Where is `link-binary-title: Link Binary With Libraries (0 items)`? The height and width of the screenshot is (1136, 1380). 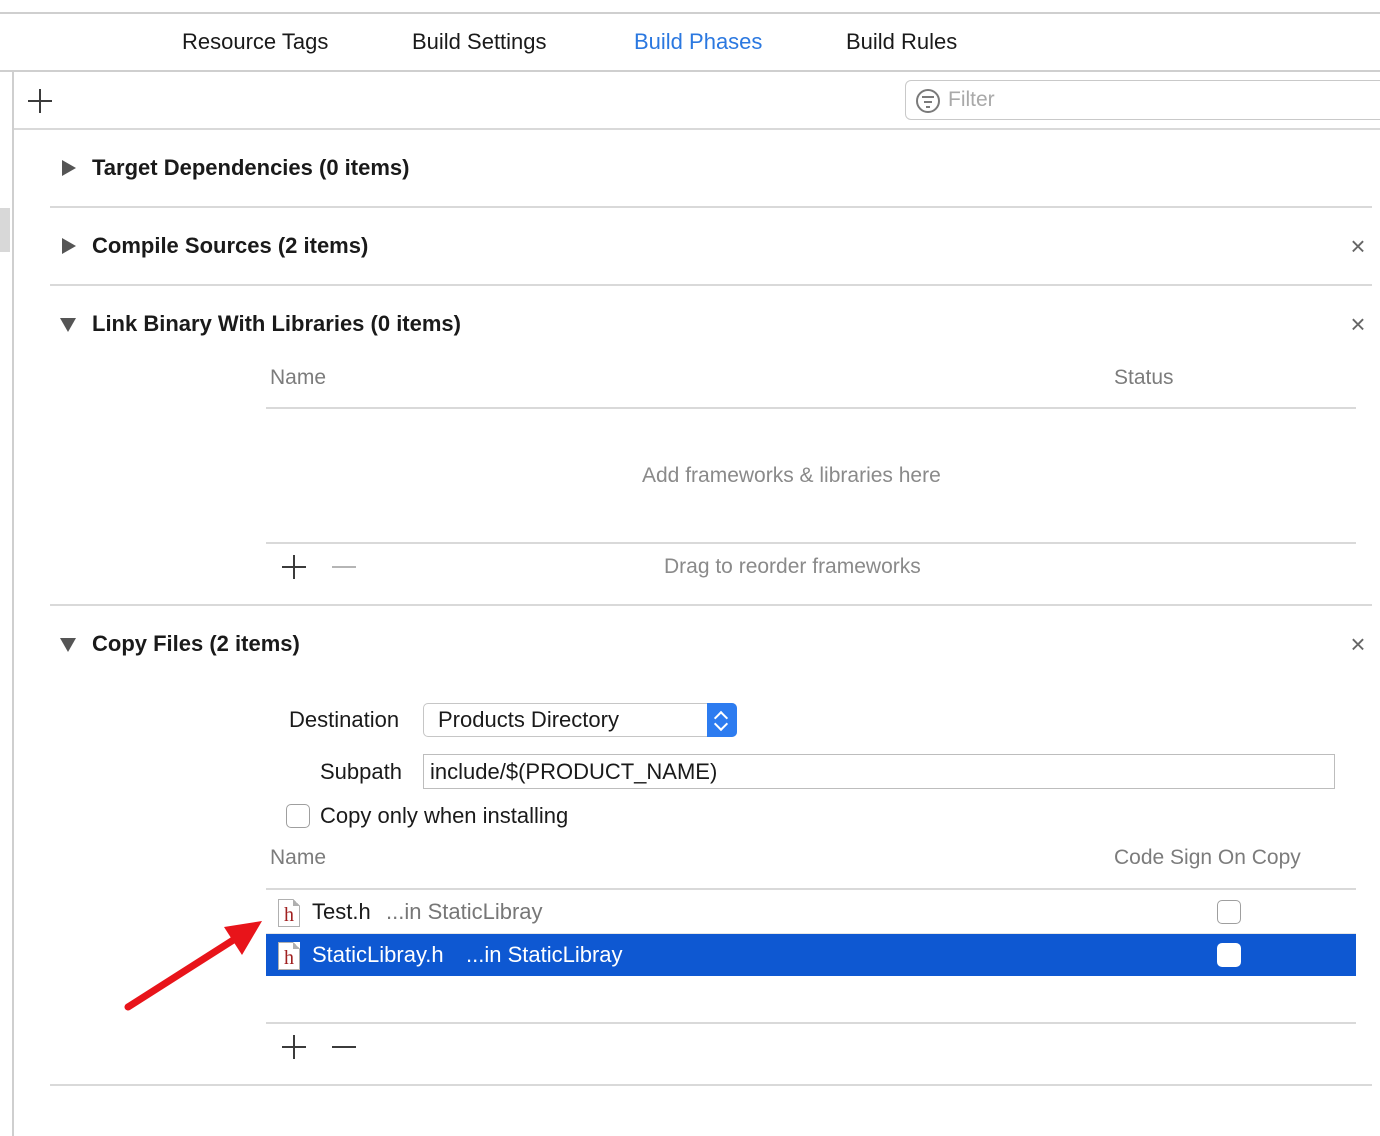 link-binary-title: Link Binary With Libraries (0 items) is located at coordinates (276, 324).